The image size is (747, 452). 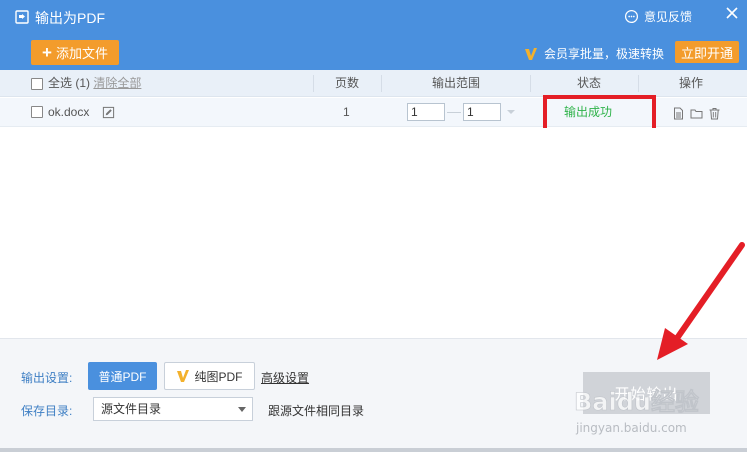 I want to click on range-from-input: 1, so click(x=426, y=112).